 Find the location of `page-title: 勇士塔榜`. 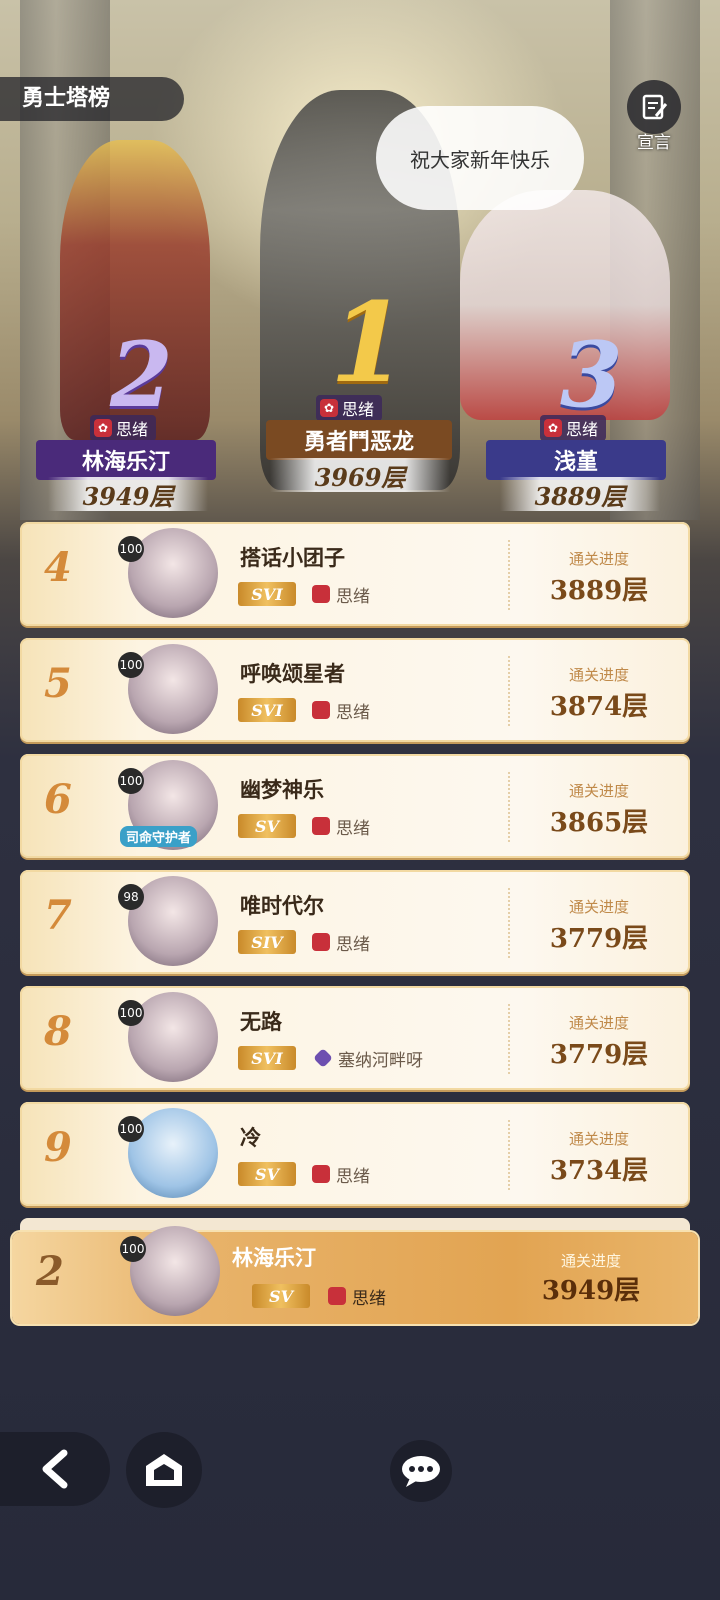

page-title: 勇士塔榜 is located at coordinates (92, 99).